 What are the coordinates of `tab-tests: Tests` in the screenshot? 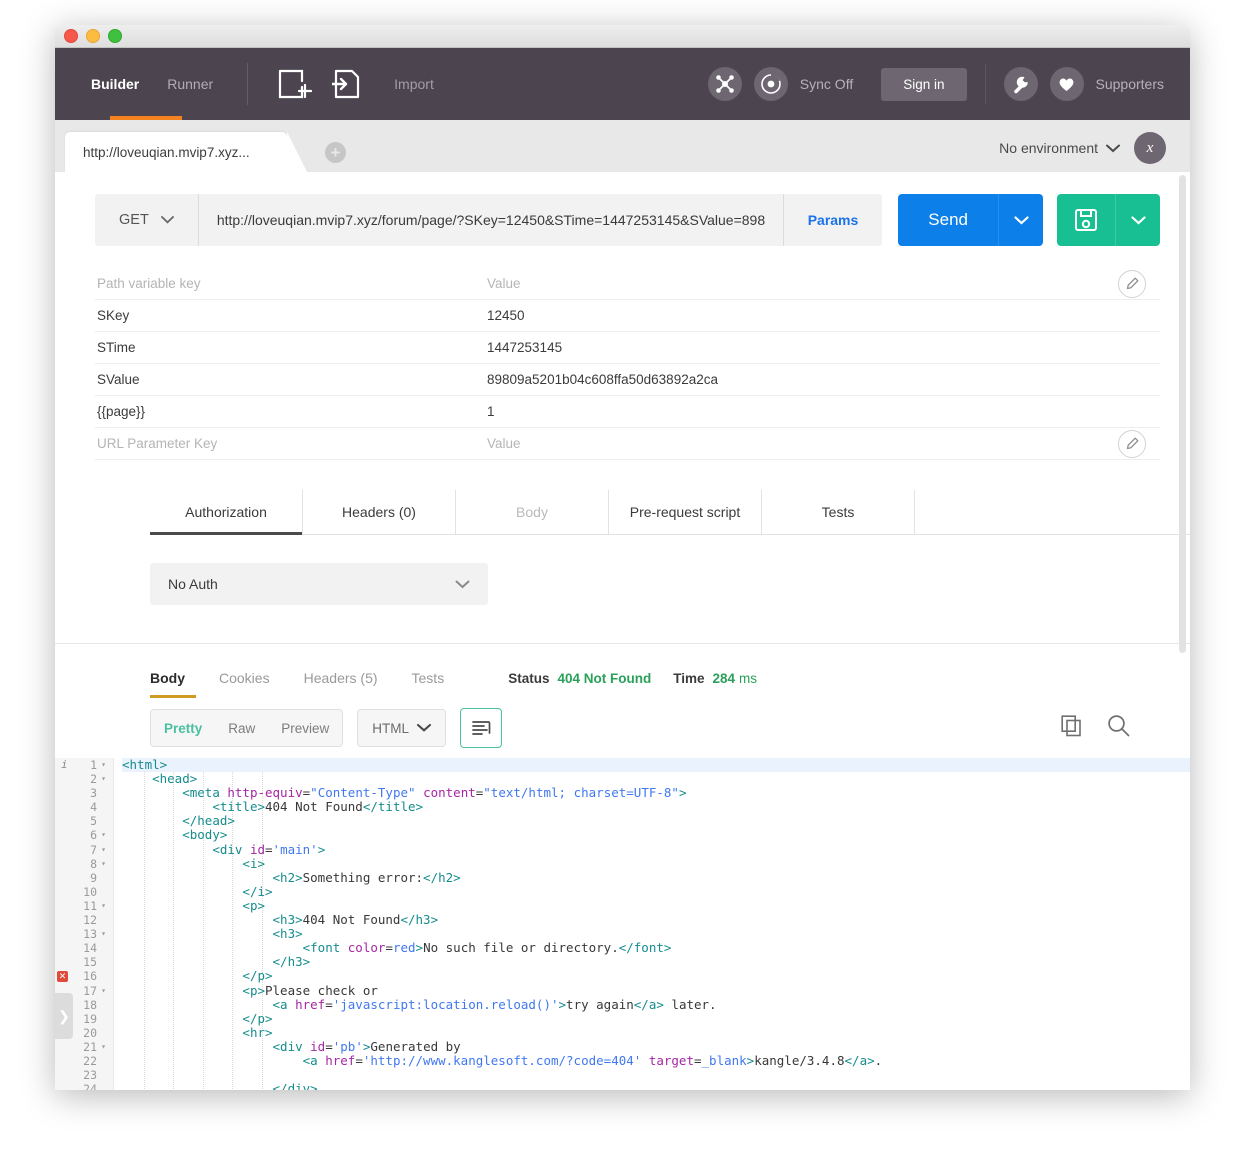 It's located at (838, 512).